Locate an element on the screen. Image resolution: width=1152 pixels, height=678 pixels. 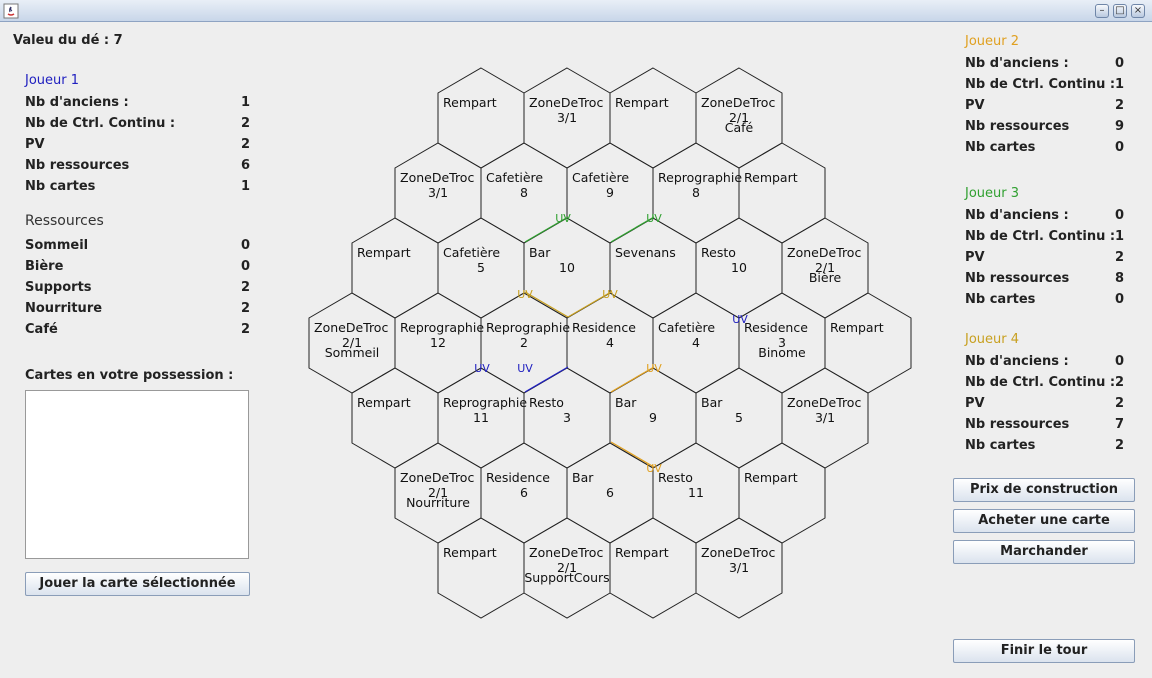
hex-tile: Resto10 is located at coordinates (739, 268).